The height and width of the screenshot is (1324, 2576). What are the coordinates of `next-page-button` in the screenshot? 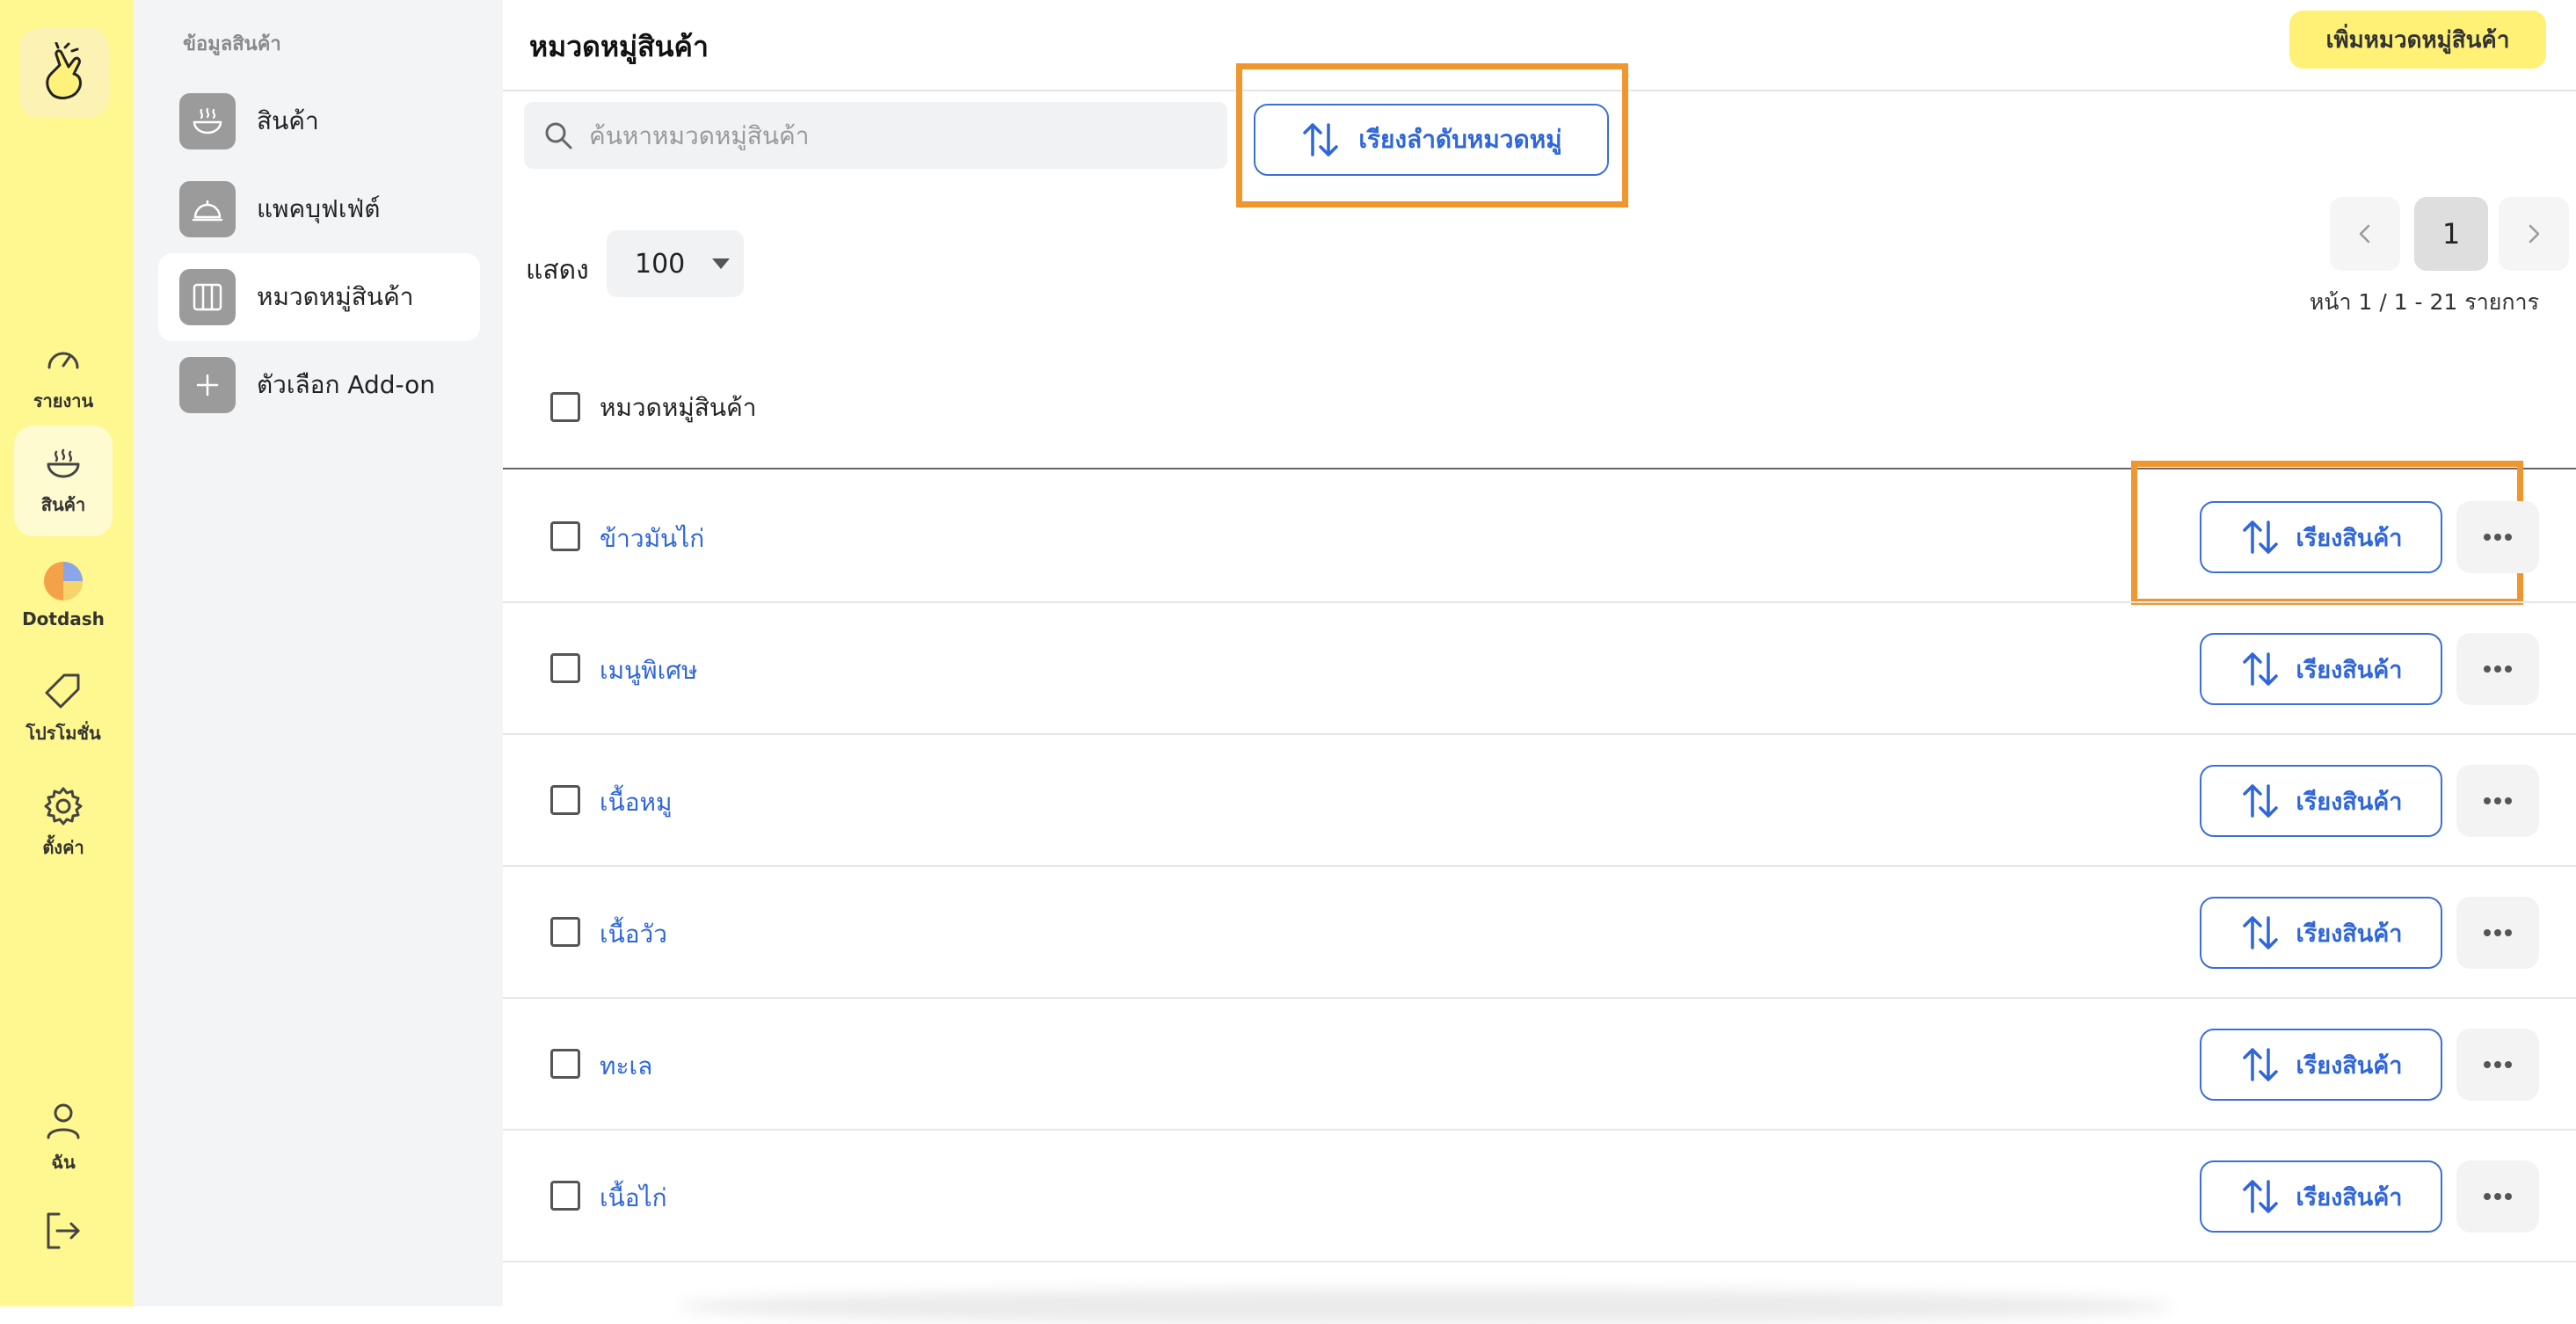 It's located at (2534, 234).